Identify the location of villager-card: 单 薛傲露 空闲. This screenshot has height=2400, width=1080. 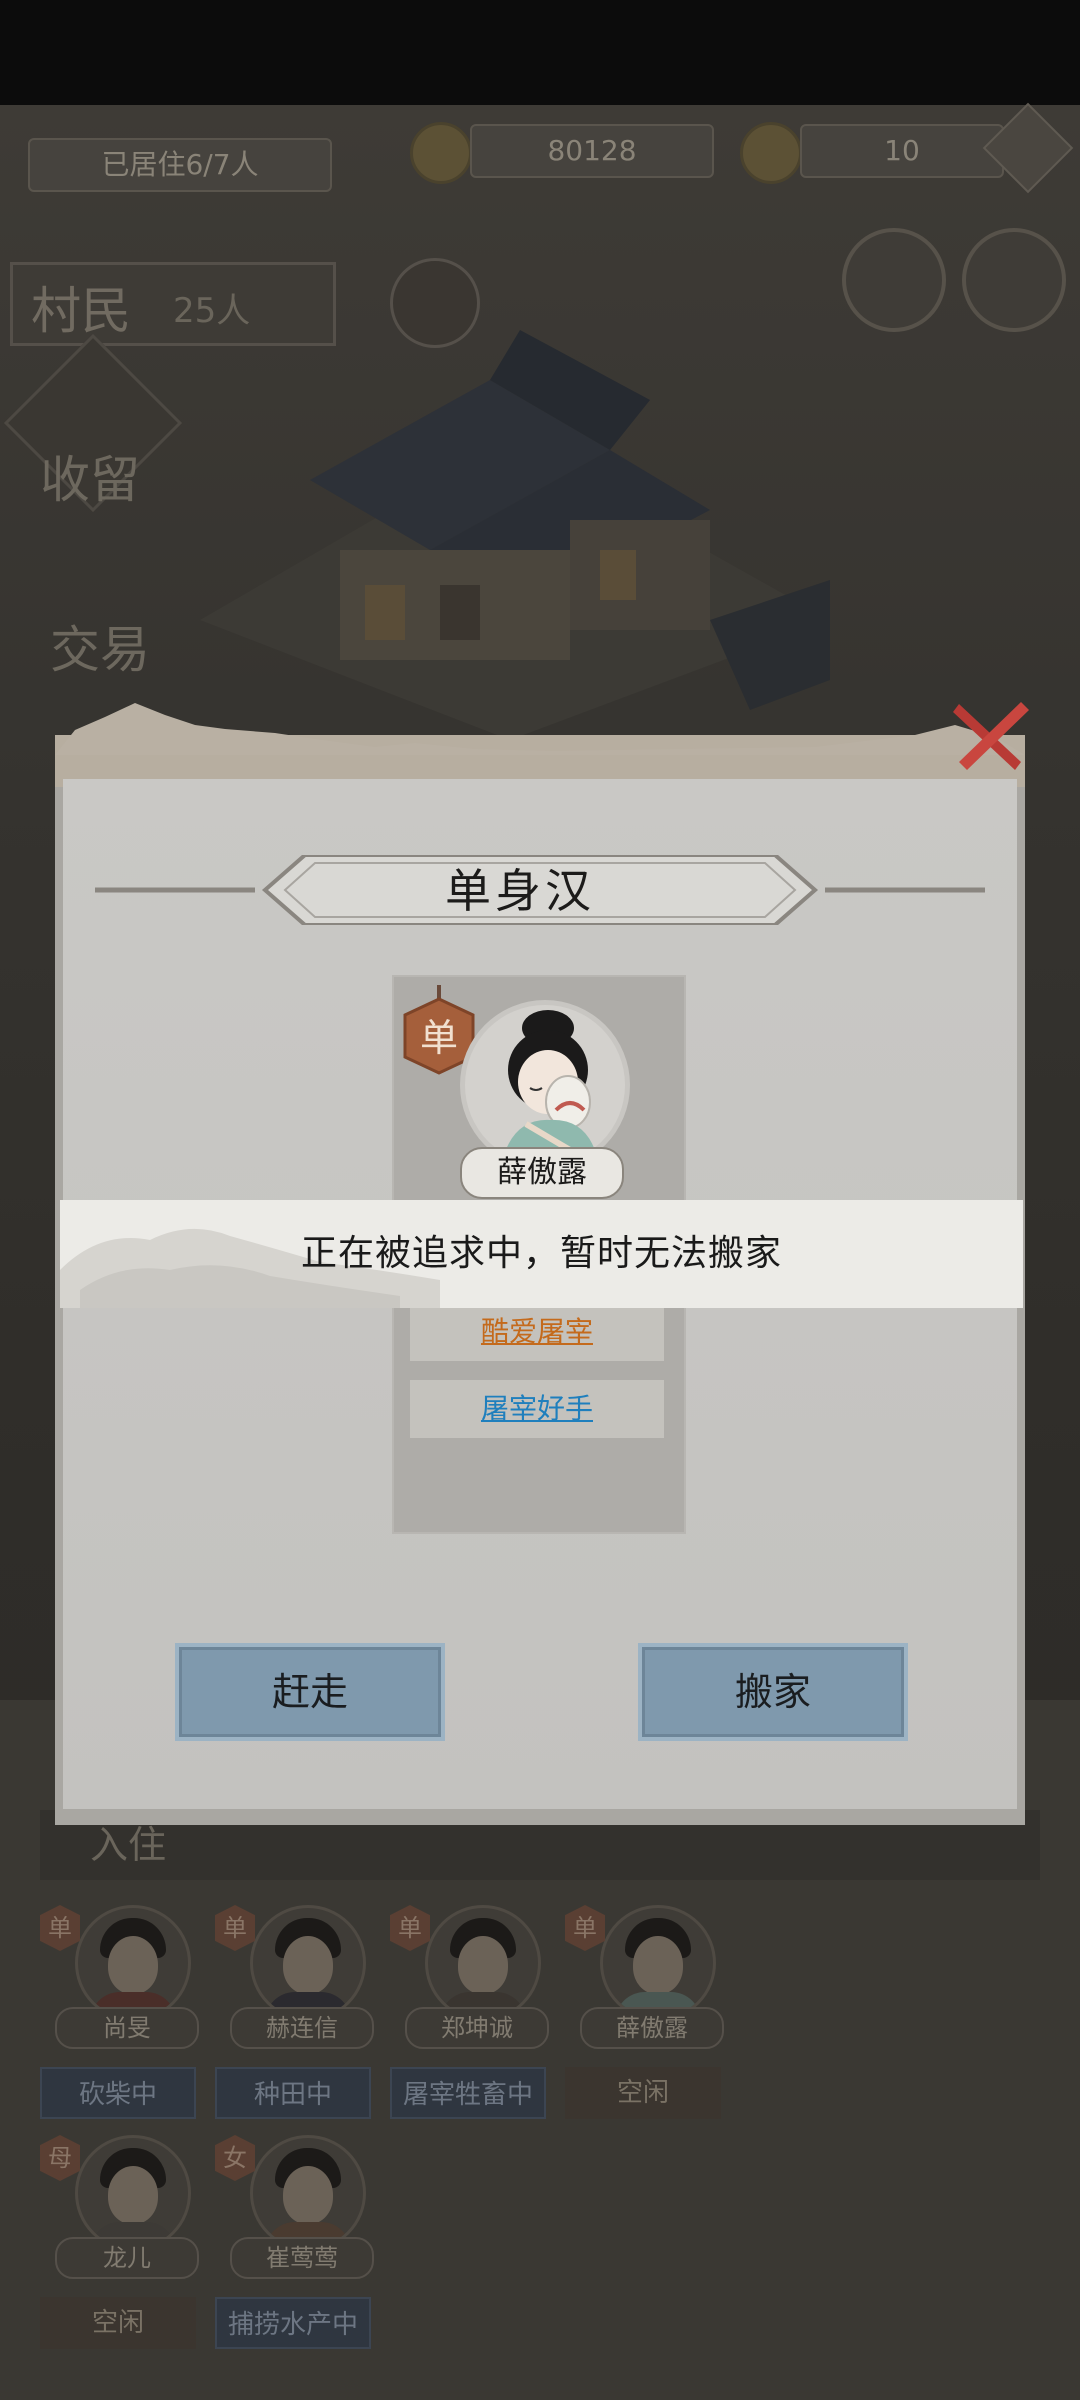
(650, 2015).